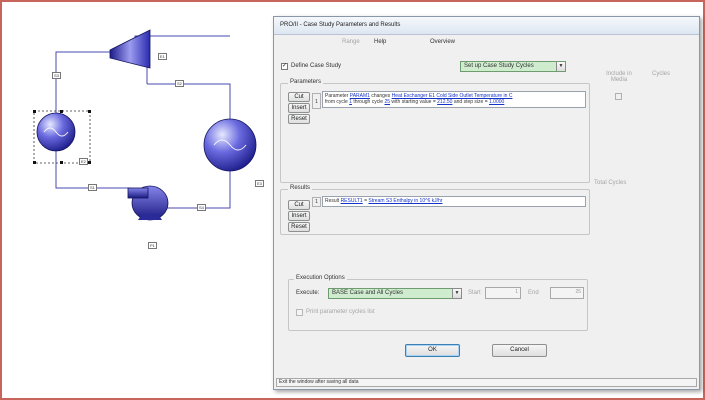 The image size is (705, 400). What do you see at coordinates (299, 227) in the screenshot?
I see `result-reset-button: Reset` at bounding box center [299, 227].